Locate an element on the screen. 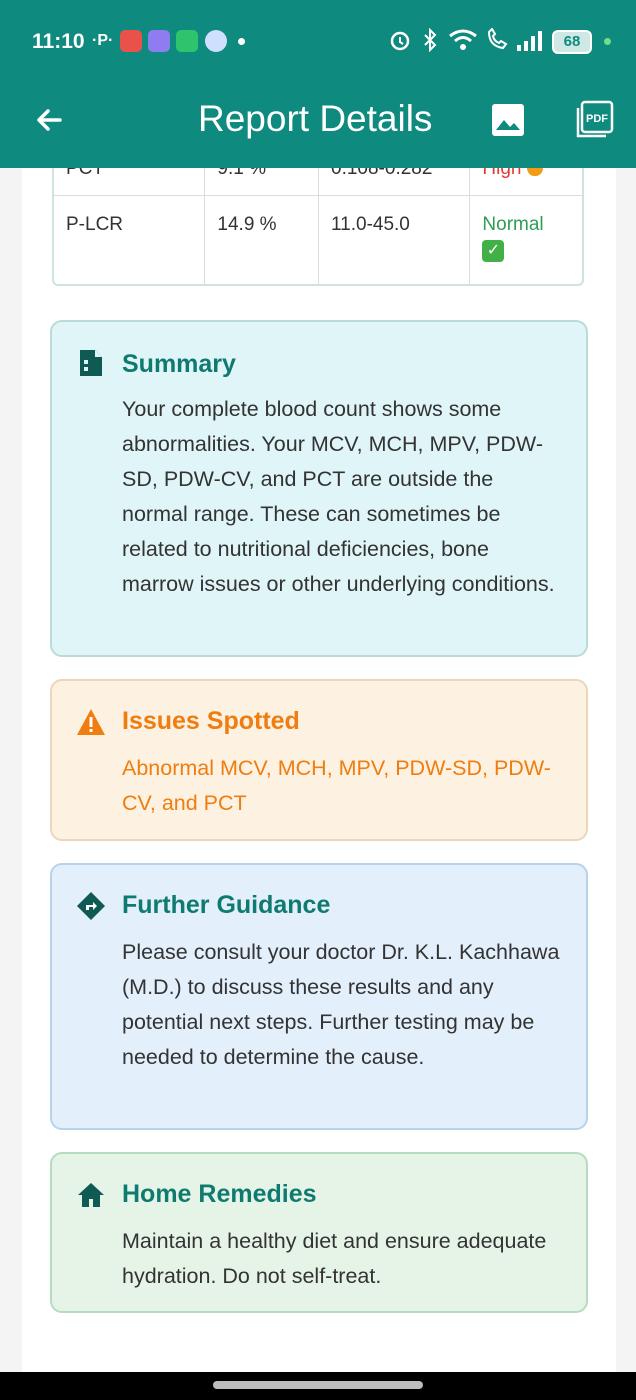 This screenshot has height=1400, width=636. alarm-icon is located at coordinates (400, 41).